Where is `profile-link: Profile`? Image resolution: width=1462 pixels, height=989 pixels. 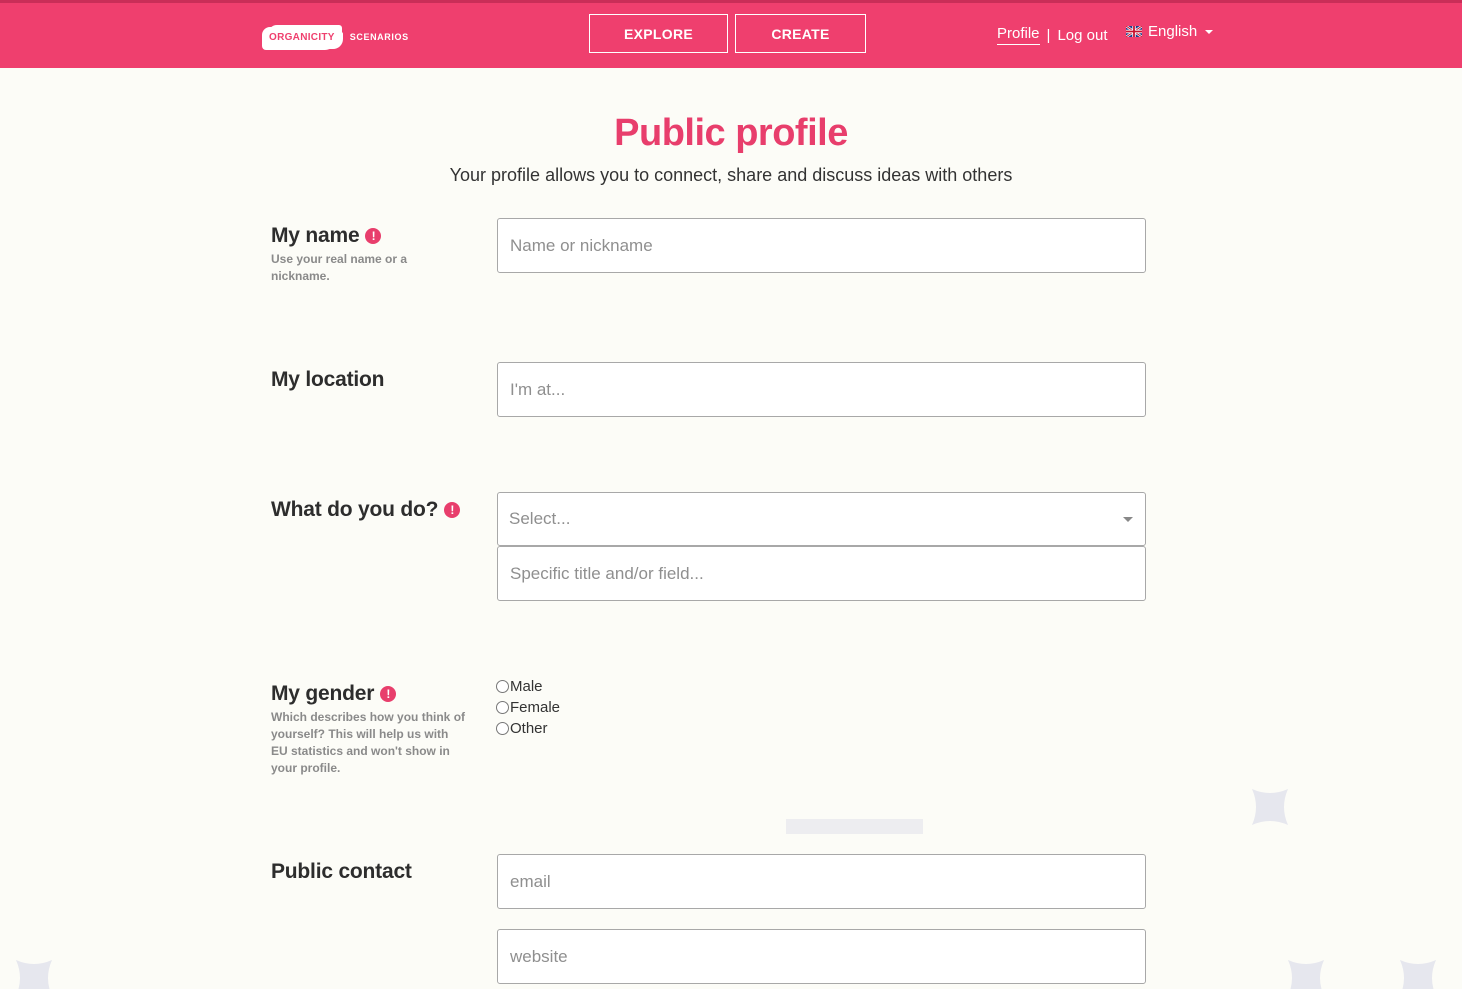 profile-link: Profile is located at coordinates (1018, 35).